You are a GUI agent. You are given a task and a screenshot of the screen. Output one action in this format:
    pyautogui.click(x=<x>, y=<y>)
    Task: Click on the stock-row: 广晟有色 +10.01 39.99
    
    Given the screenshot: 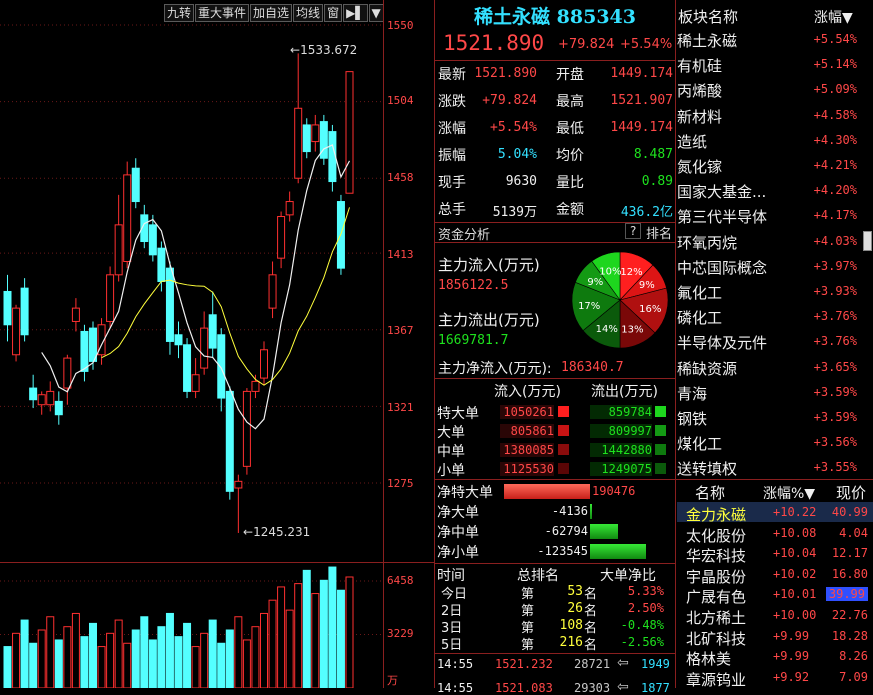 What is the action you would take?
    pyautogui.click(x=775, y=595)
    